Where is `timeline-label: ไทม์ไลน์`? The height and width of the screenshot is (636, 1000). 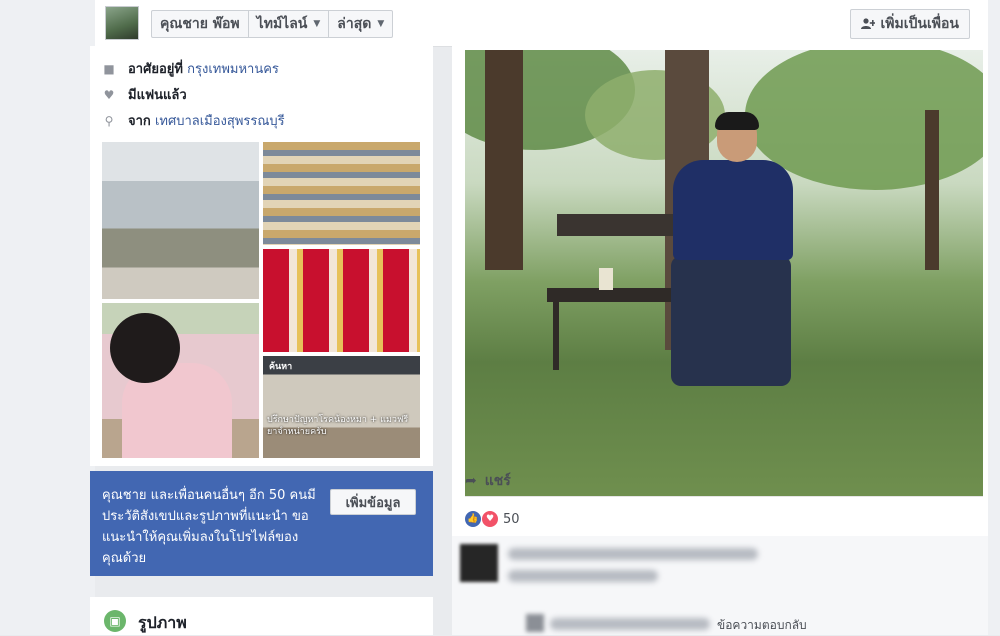
timeline-label: ไทม์ไลน์ is located at coordinates (282, 24).